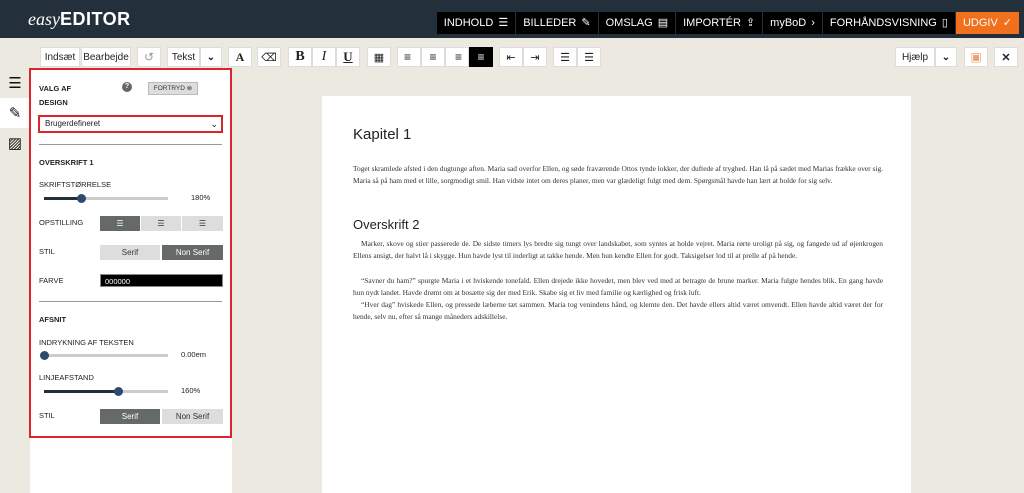 This screenshot has height=493, width=1024. Describe the element at coordinates (813, 23) in the screenshot. I see `chevron-right-icon: ›` at that location.